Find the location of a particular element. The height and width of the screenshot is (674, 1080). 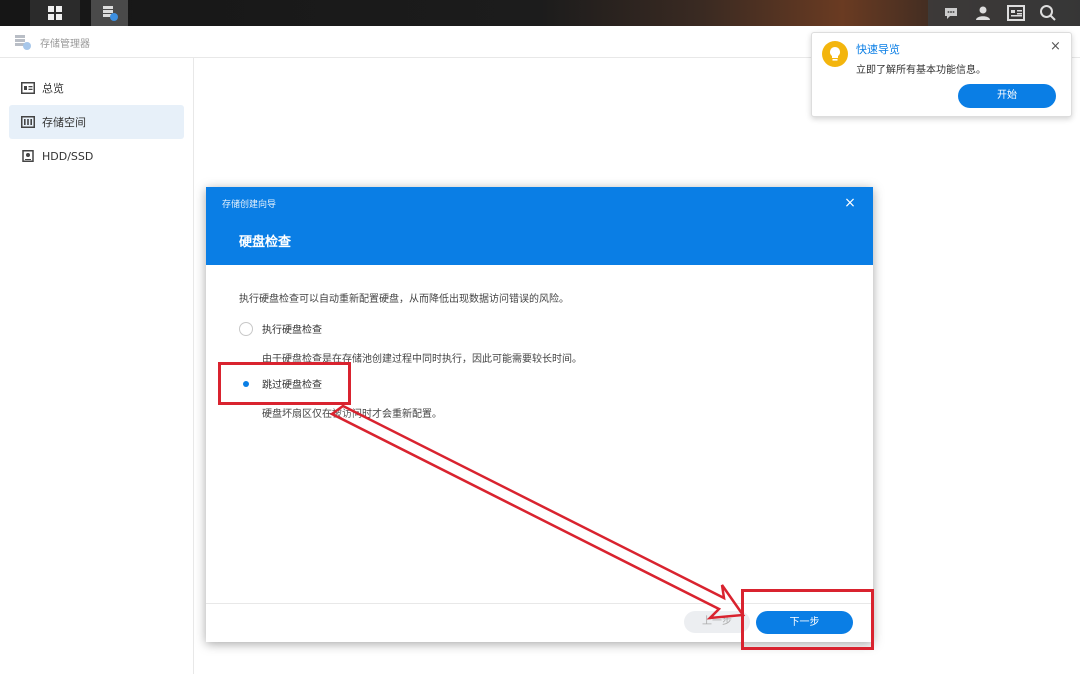

main-menu-button is located at coordinates (55, 13).